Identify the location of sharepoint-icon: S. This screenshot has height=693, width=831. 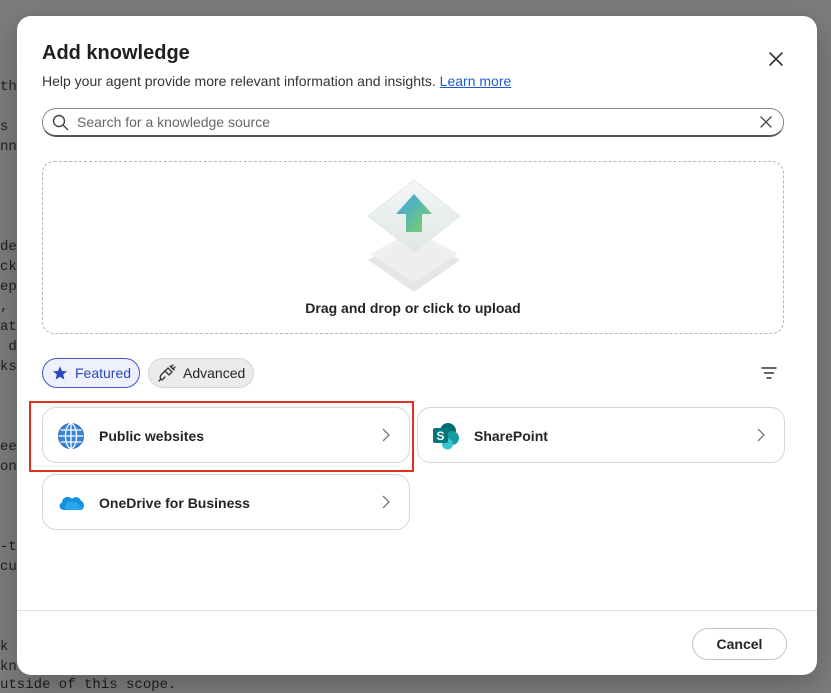
(446, 436).